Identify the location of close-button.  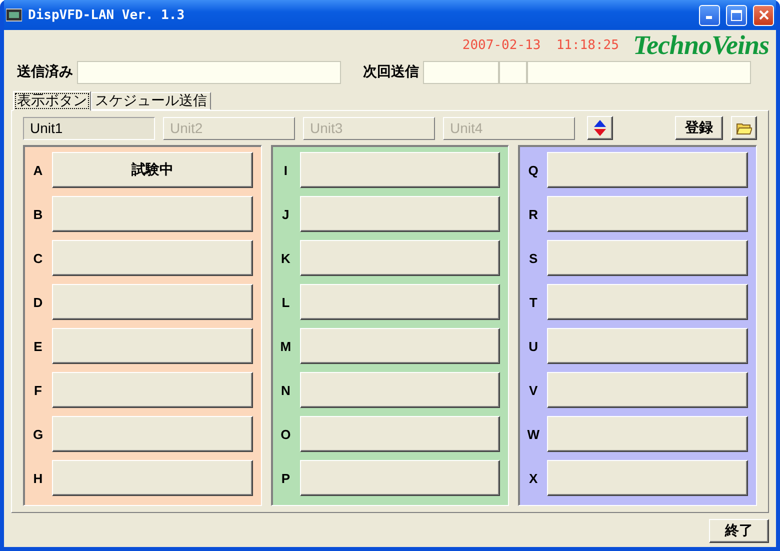
(763, 15).